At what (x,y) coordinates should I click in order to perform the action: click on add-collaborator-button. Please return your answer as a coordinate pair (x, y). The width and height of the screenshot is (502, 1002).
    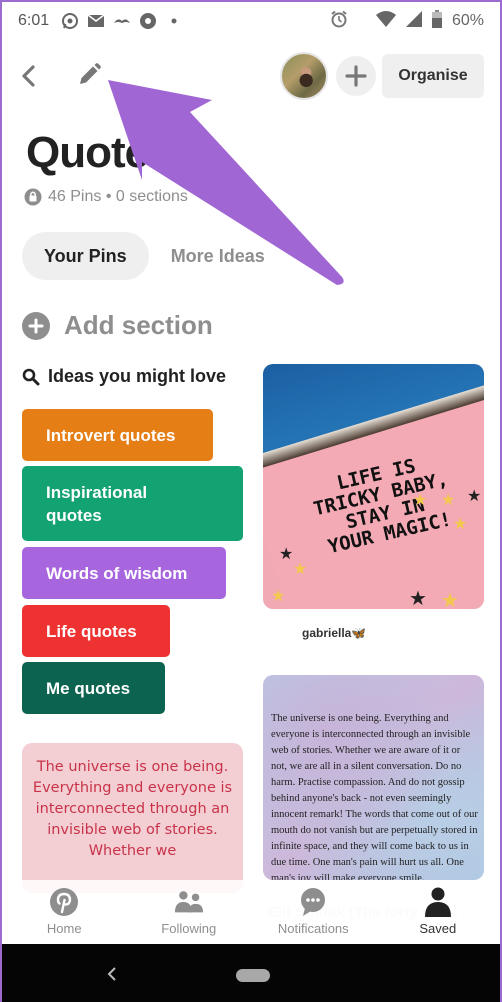
    Looking at the image, I should click on (356, 76).